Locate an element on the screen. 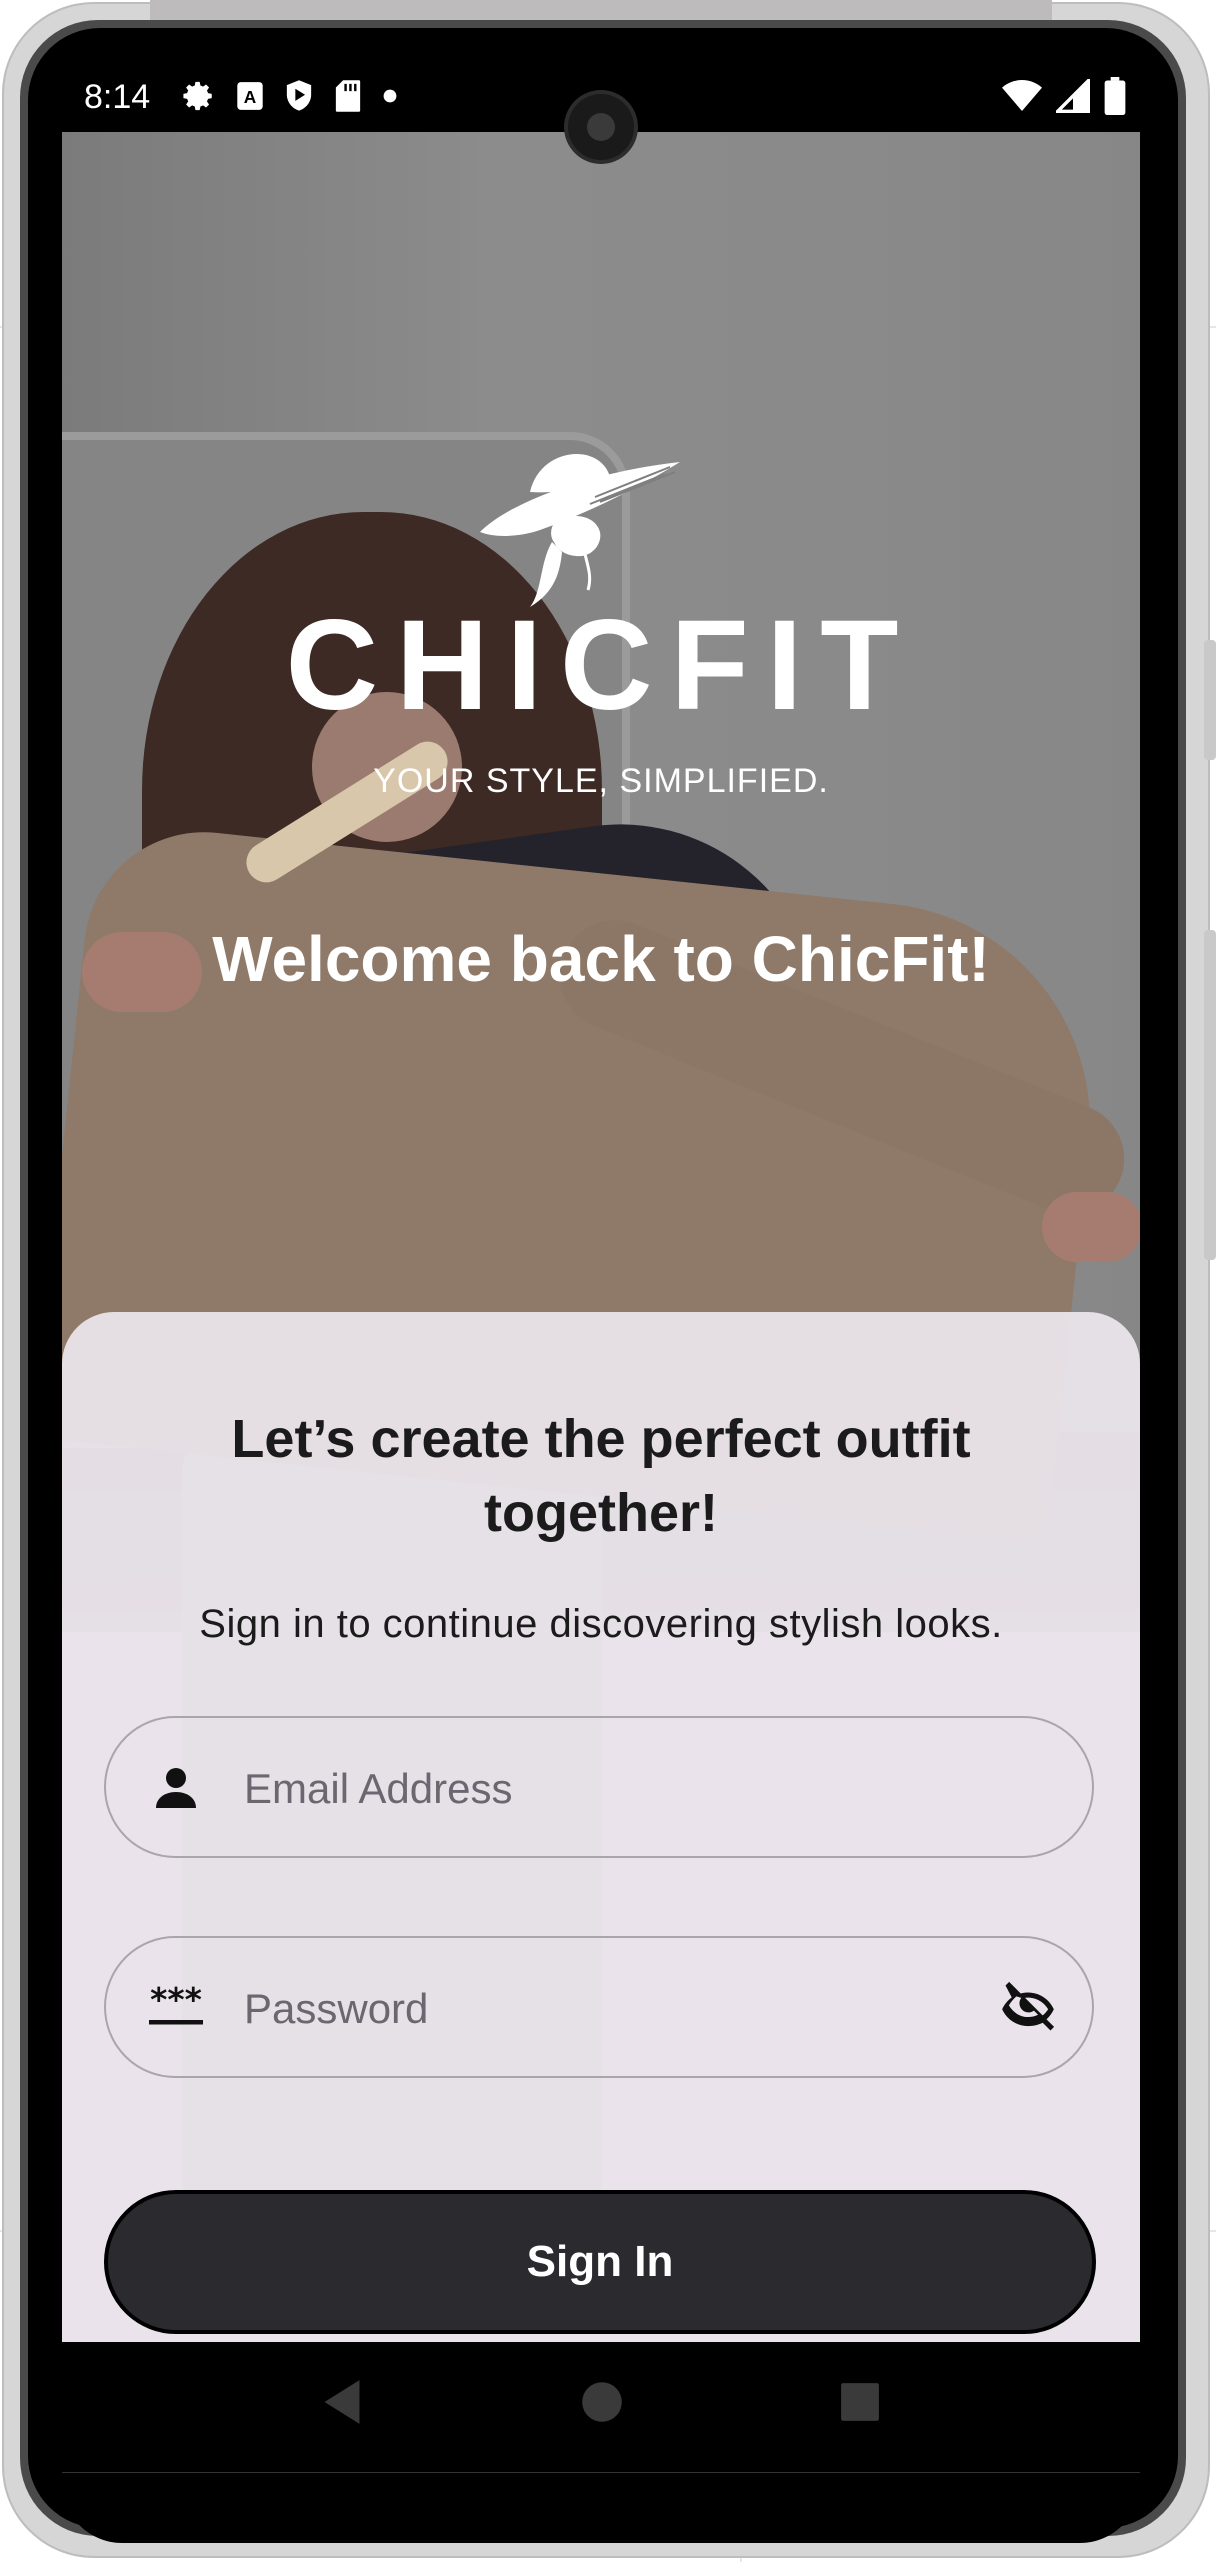 Image resolution: width=1216 pixels, height=2562 pixels. navigation-bar is located at coordinates (601, 2407).